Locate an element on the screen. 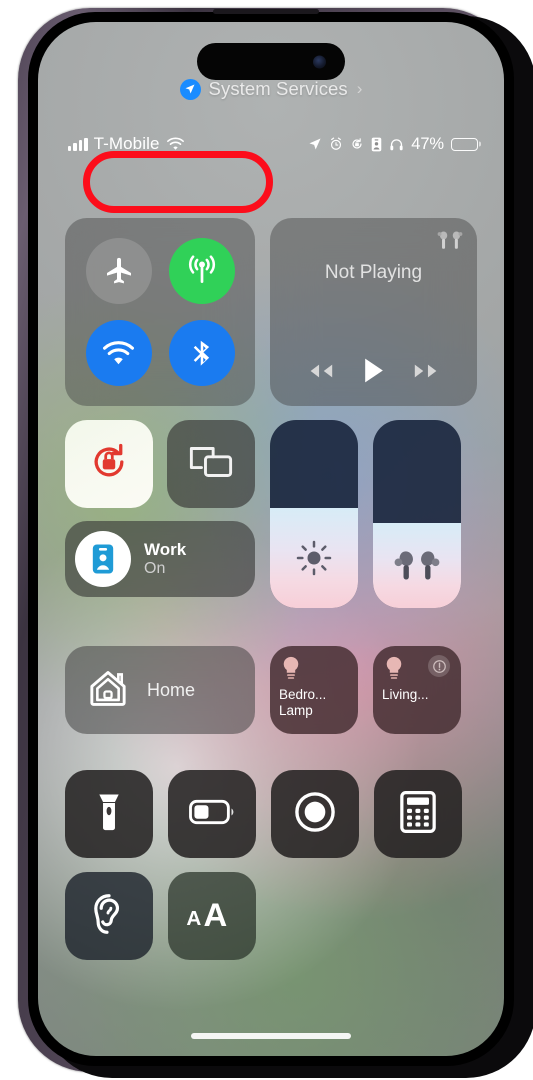 This screenshot has height=1080, width=533. rewind-icon is located at coordinates (320, 371).